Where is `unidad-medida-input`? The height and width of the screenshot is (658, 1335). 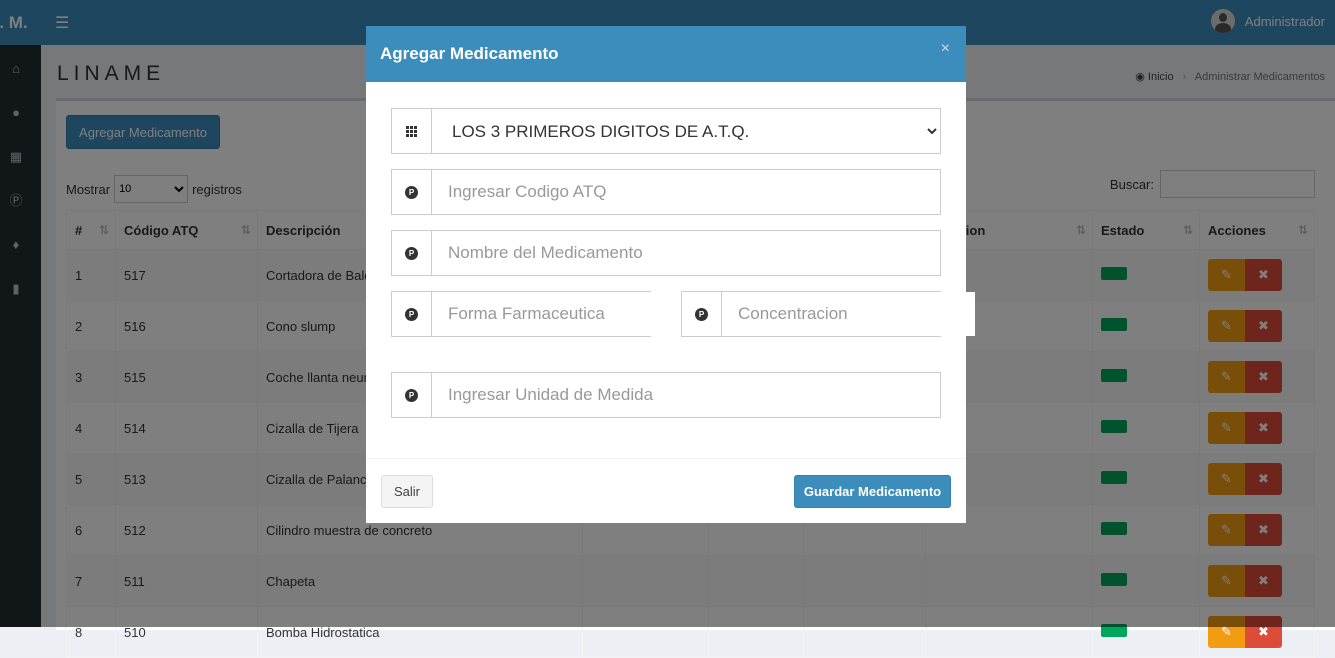
unidad-medida-input is located at coordinates (686, 395).